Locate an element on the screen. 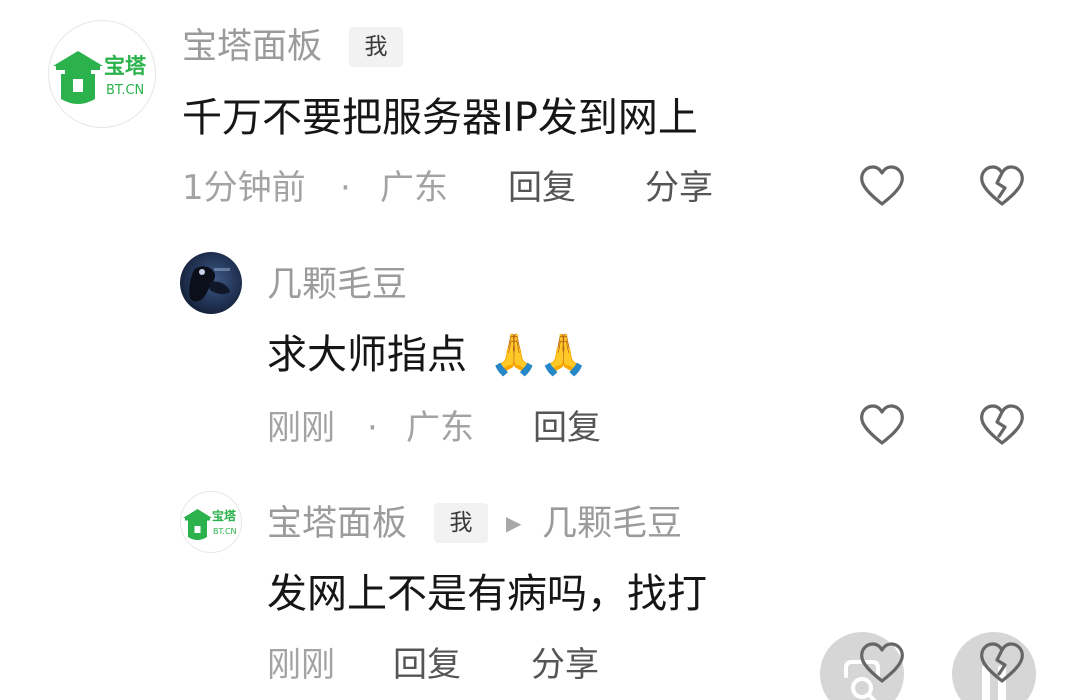 The height and width of the screenshot is (700, 1078). reply-arrow-icon: ▶ is located at coordinates (514, 523).